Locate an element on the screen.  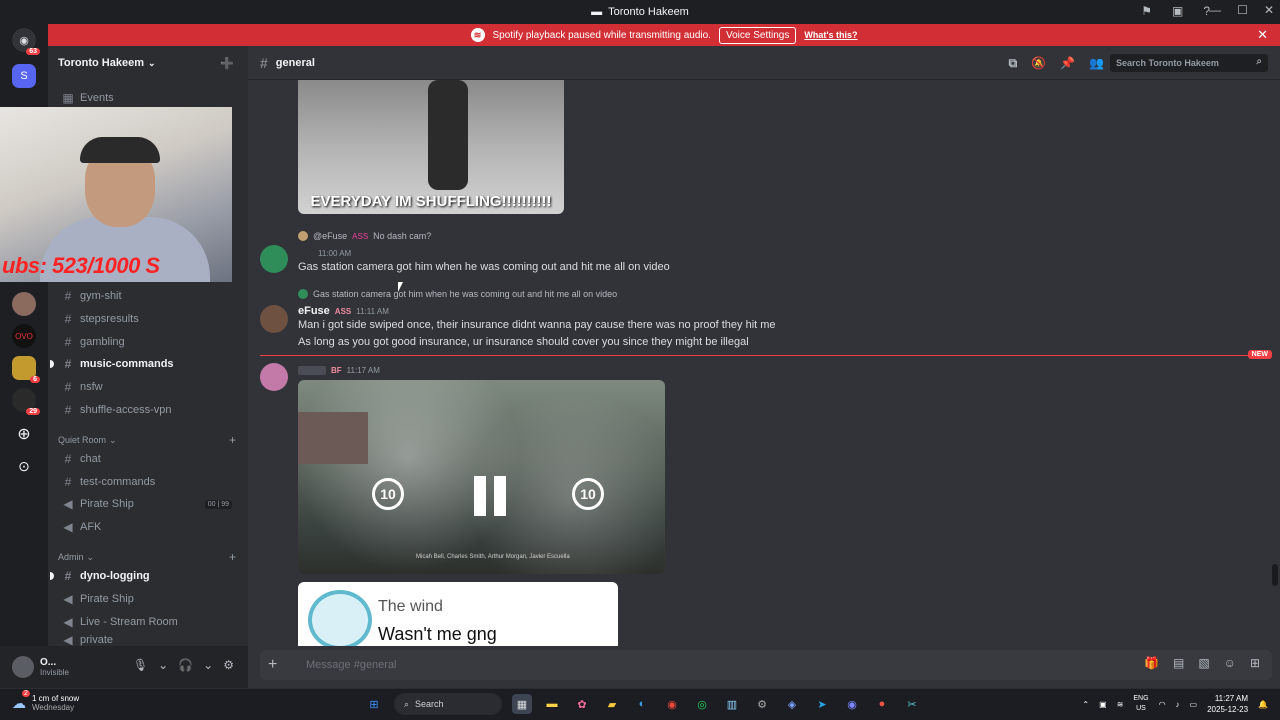
server-header: Toronto Hakeem ⌄ ➕ is located at coordinates (148, 63).